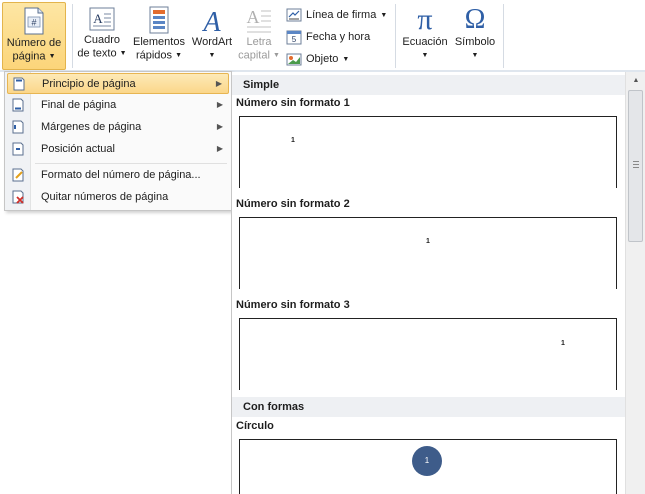 The image size is (645, 494). Describe the element at coordinates (19, 84) in the screenshot. I see `page-top-icon` at that location.